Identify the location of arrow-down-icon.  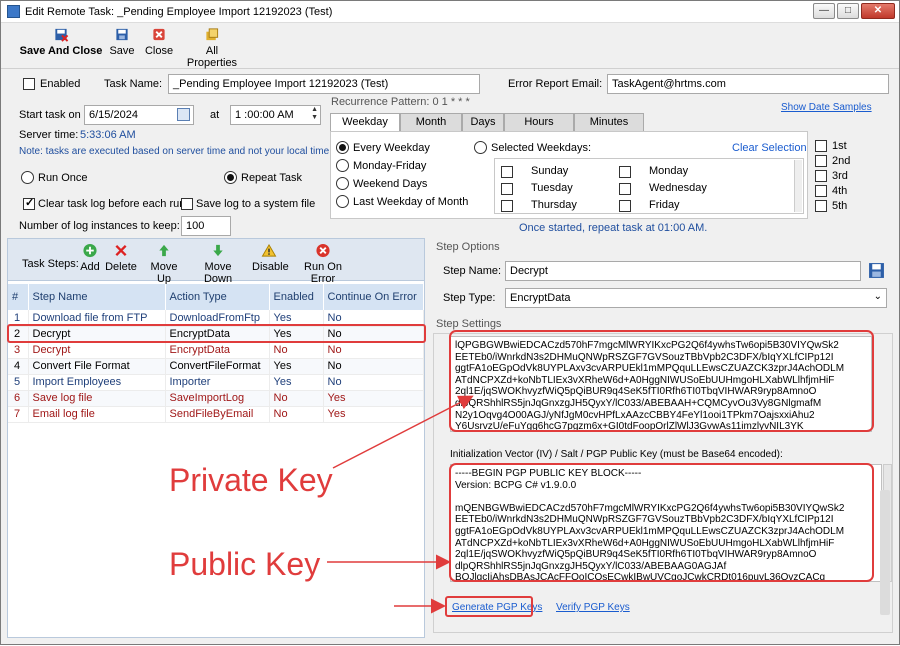
(218, 250).